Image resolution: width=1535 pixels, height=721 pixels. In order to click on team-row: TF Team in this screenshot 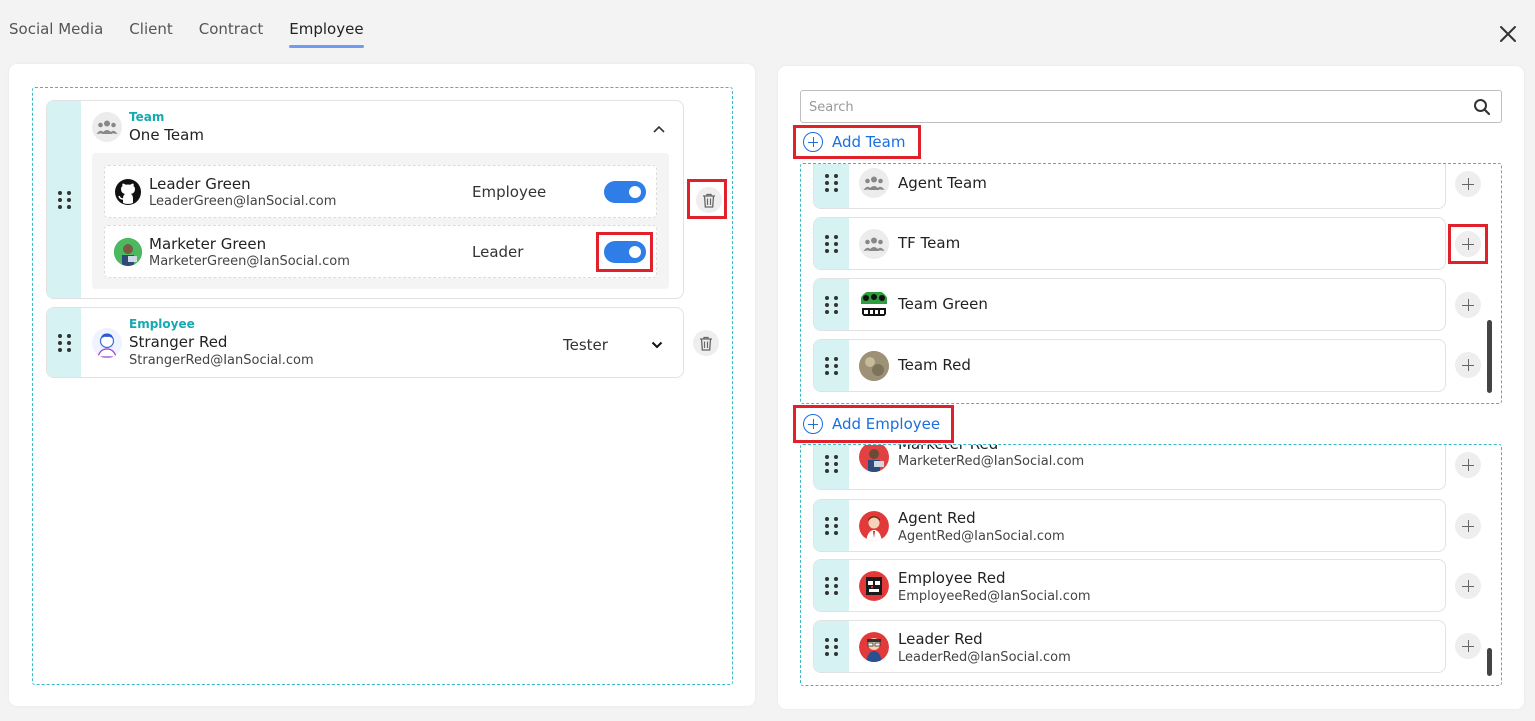, I will do `click(1129, 243)`.